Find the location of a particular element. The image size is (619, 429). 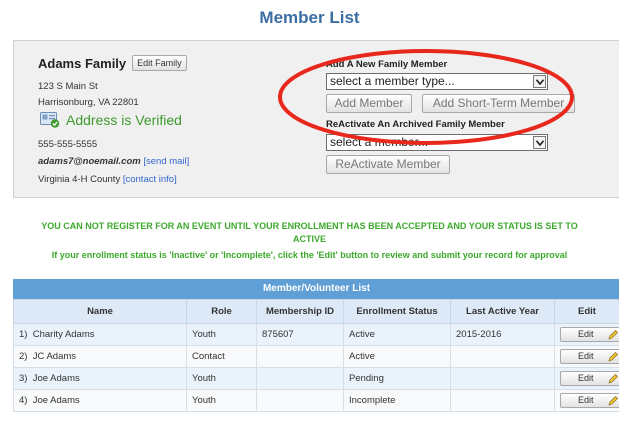

column-header-role: Role is located at coordinates (221, 311).